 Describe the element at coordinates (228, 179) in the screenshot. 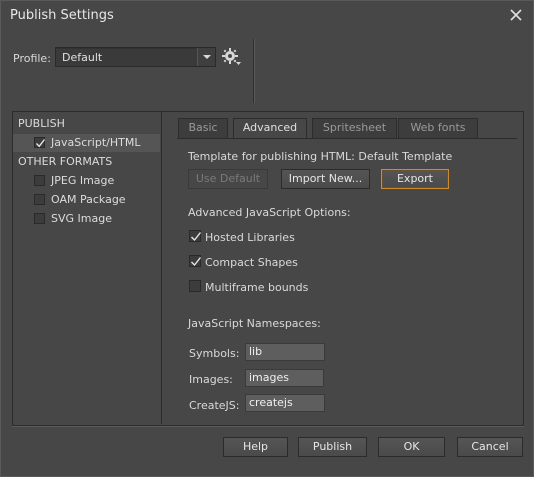

I see `use-default-button: Use Default` at that location.